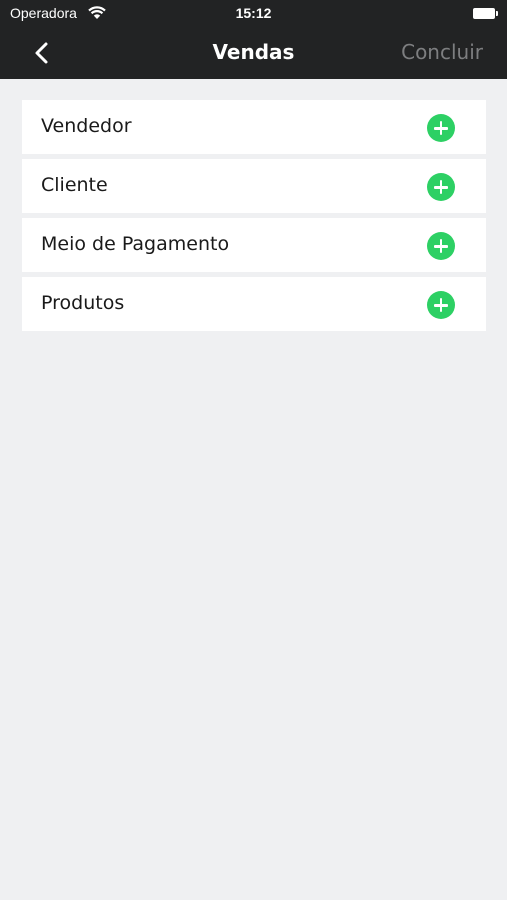 The image size is (507, 900). I want to click on section-row-seller: Vendedor, so click(254, 127).